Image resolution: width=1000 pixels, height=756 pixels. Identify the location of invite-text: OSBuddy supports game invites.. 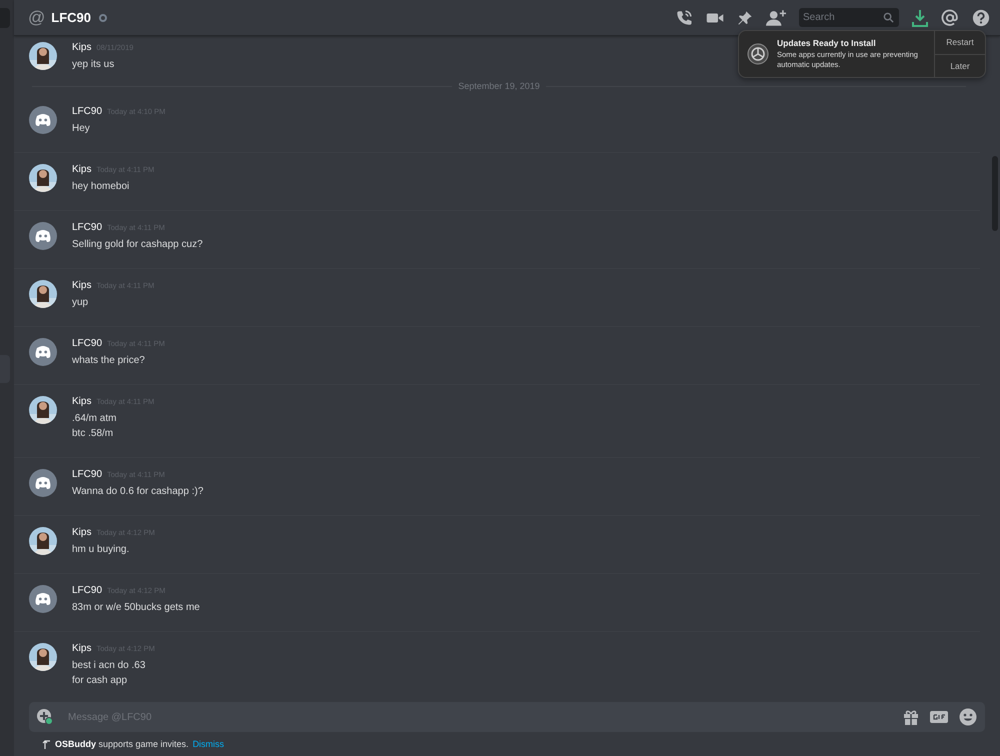
(122, 744).